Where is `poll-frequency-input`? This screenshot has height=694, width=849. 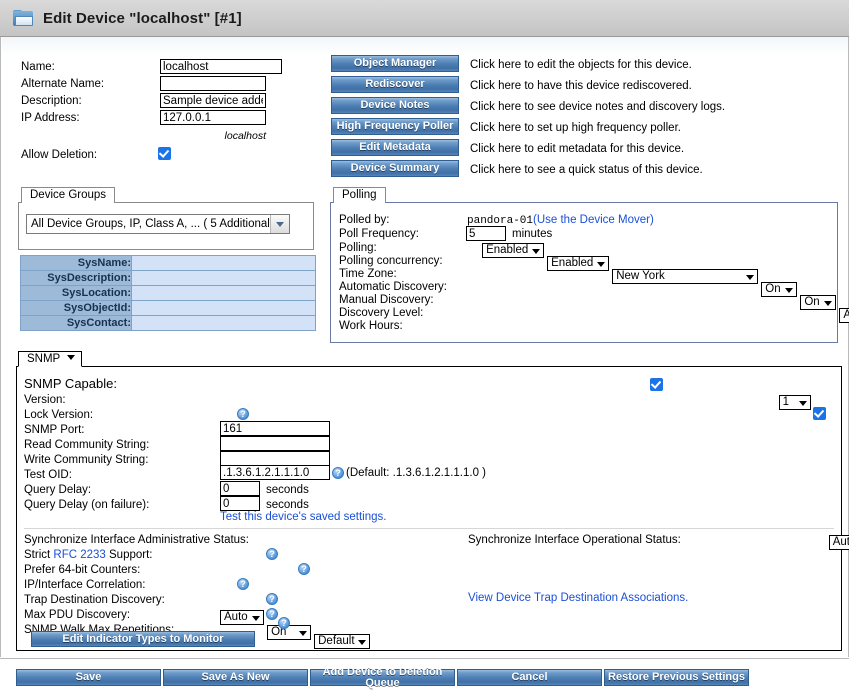
poll-frequency-input is located at coordinates (486, 233).